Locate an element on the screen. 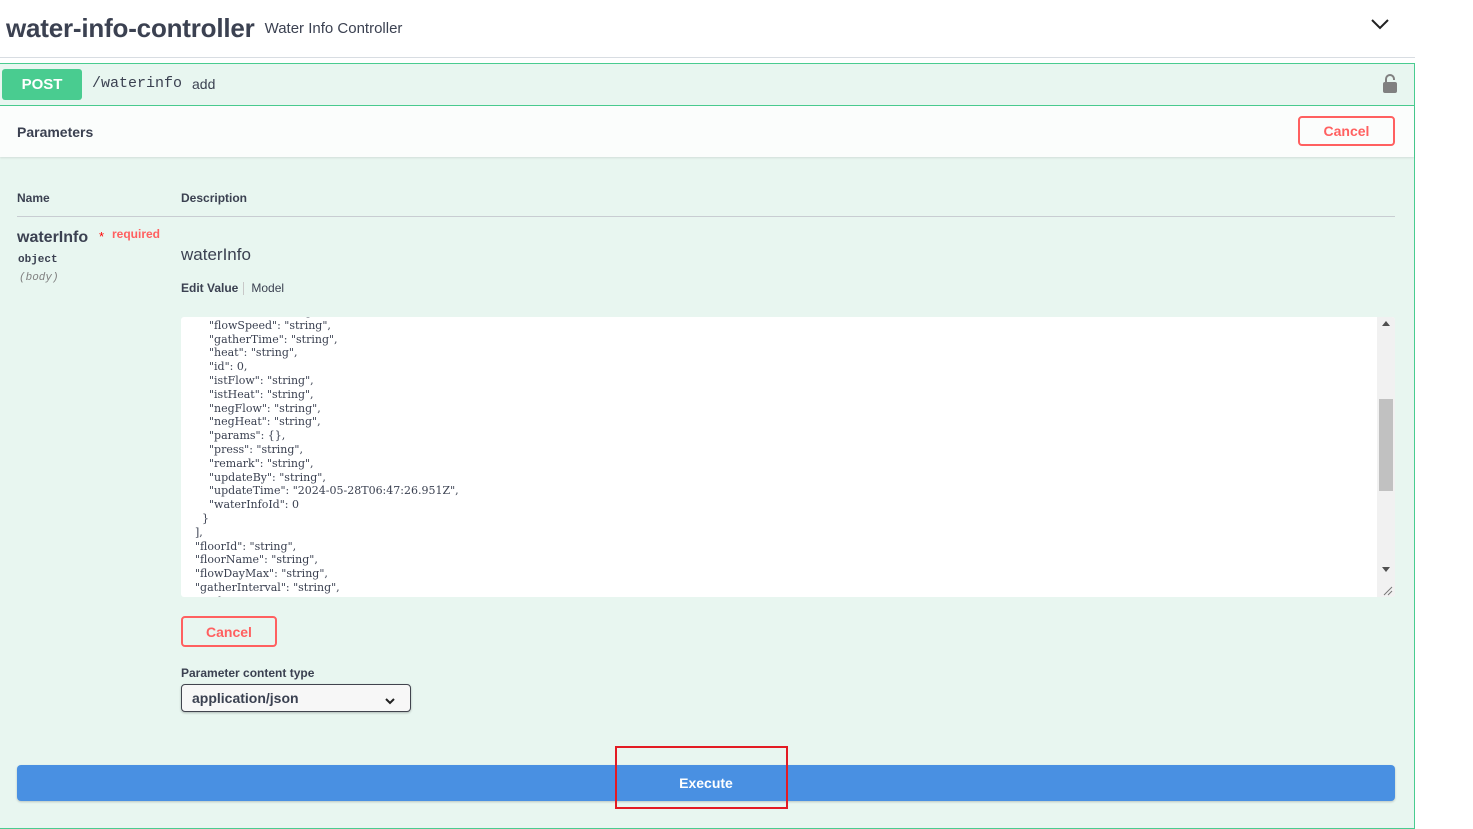 Image resolution: width=1473 pixels, height=829 pixels. content-type-select: application/json is located at coordinates (296, 698).